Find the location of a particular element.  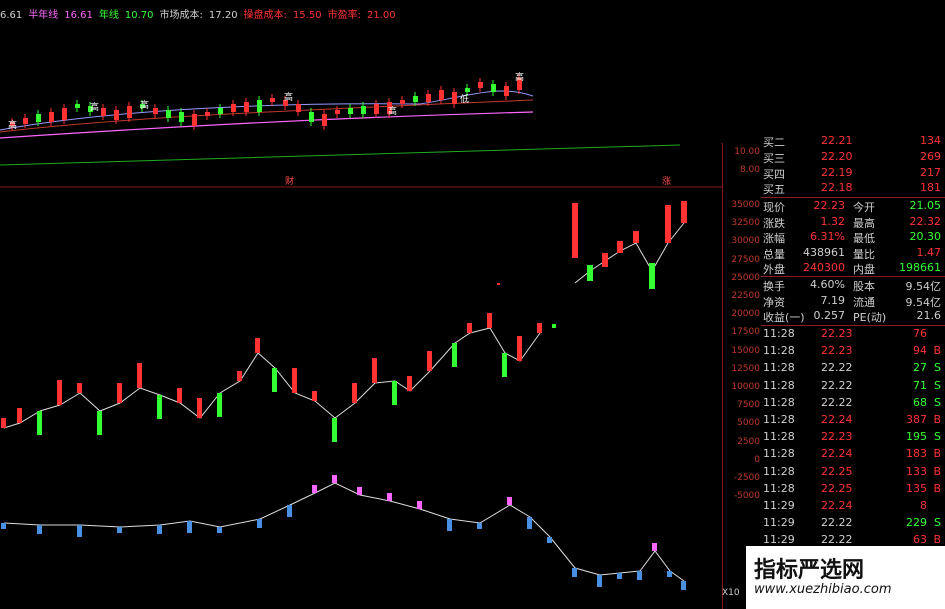

main-axis-tick: 30000 is located at coordinates (745, 241).